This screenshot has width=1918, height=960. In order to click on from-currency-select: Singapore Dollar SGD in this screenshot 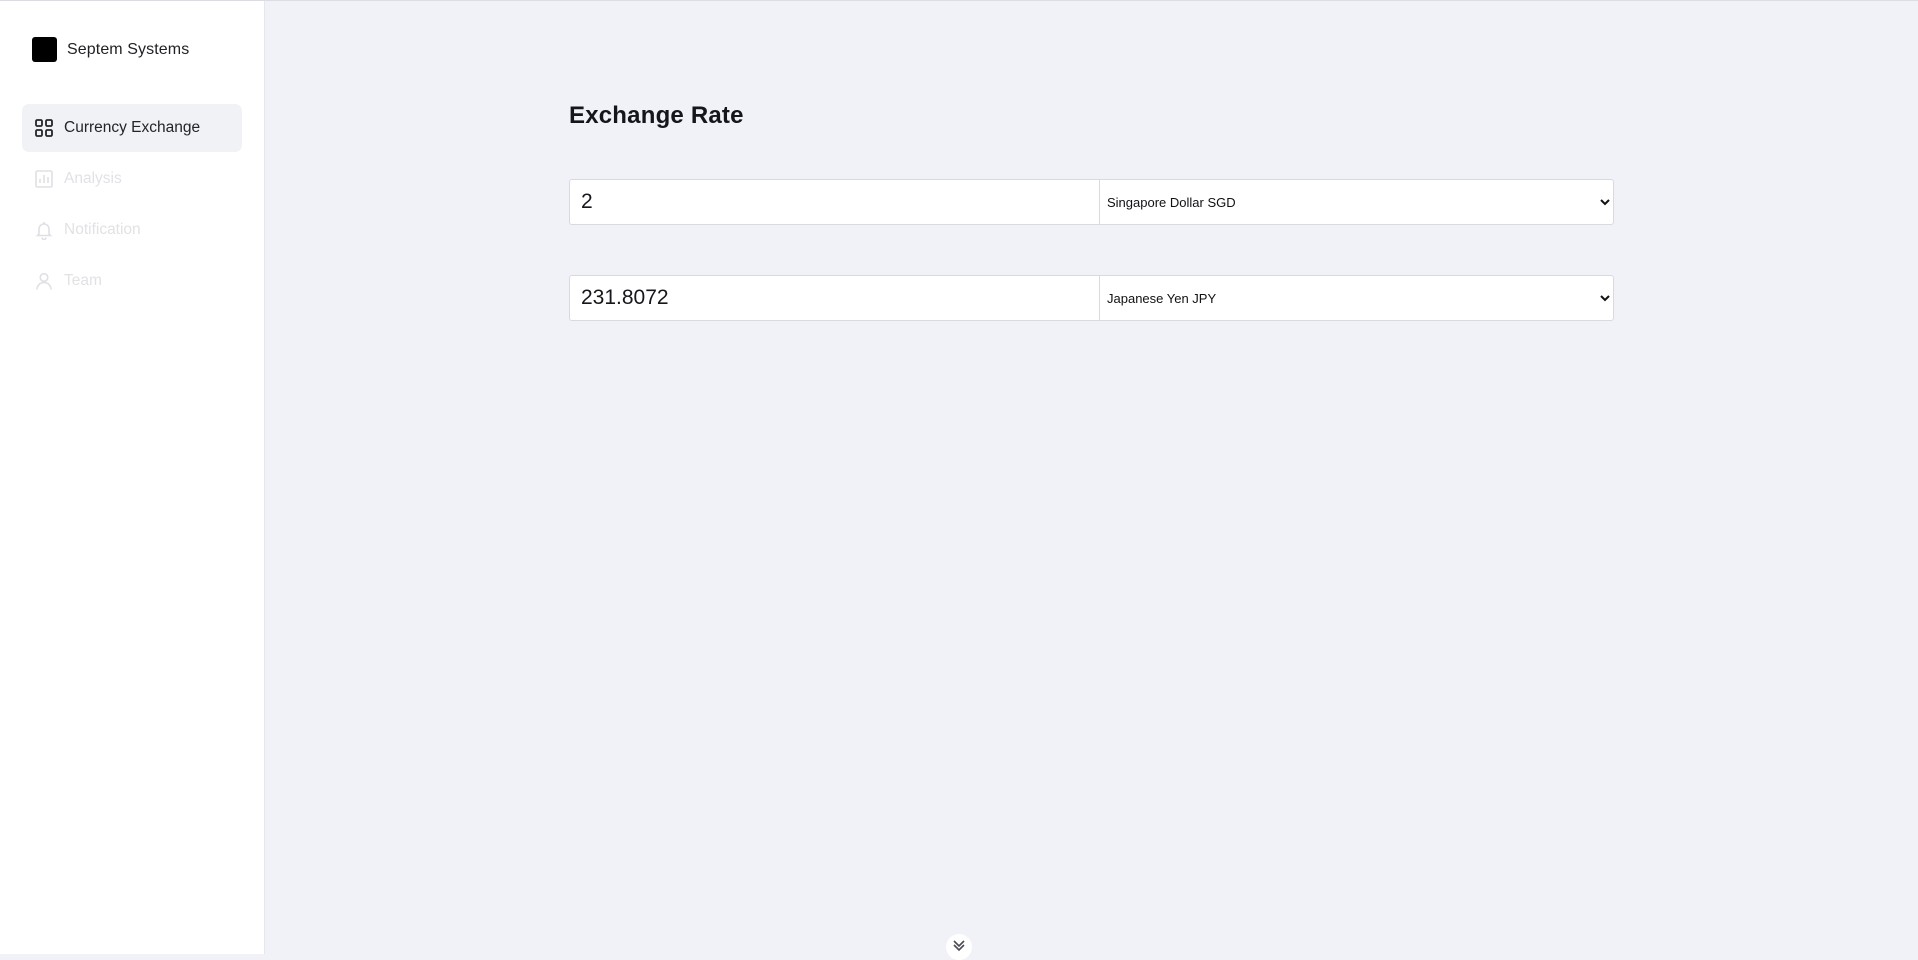, I will do `click(1356, 202)`.